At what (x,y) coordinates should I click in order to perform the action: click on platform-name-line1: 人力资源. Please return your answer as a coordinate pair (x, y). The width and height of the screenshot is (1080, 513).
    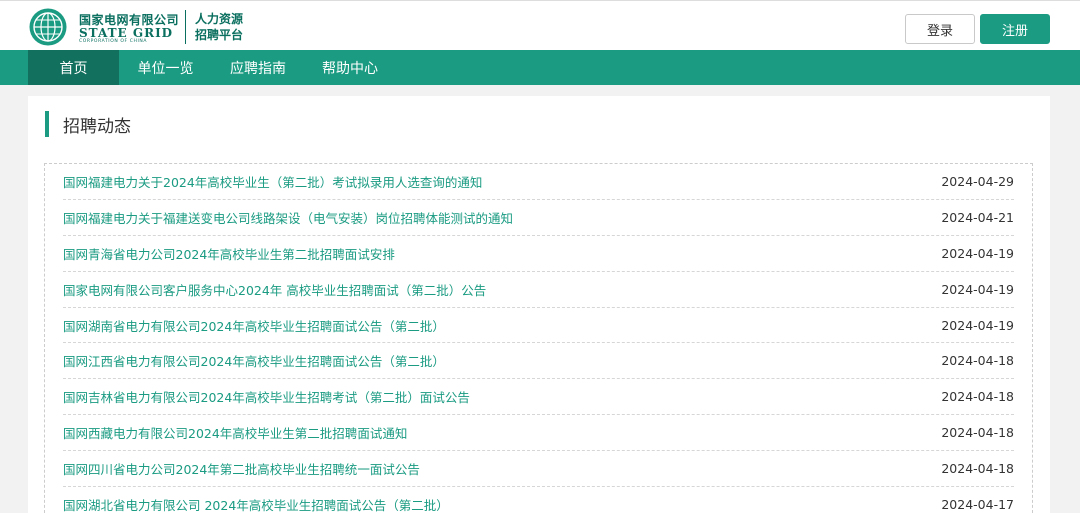
    Looking at the image, I should click on (219, 19).